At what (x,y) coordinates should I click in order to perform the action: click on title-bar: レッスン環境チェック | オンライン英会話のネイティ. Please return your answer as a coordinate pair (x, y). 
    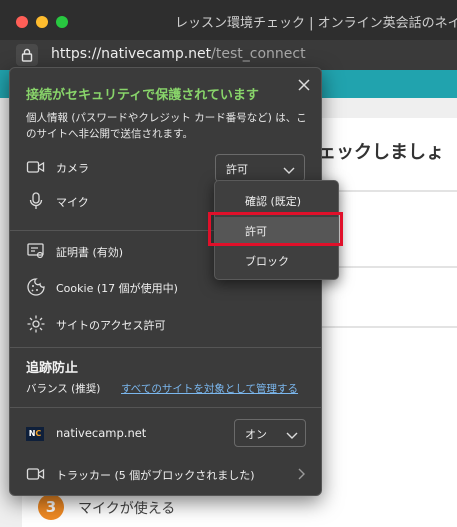
    Looking at the image, I should click on (228, 20).